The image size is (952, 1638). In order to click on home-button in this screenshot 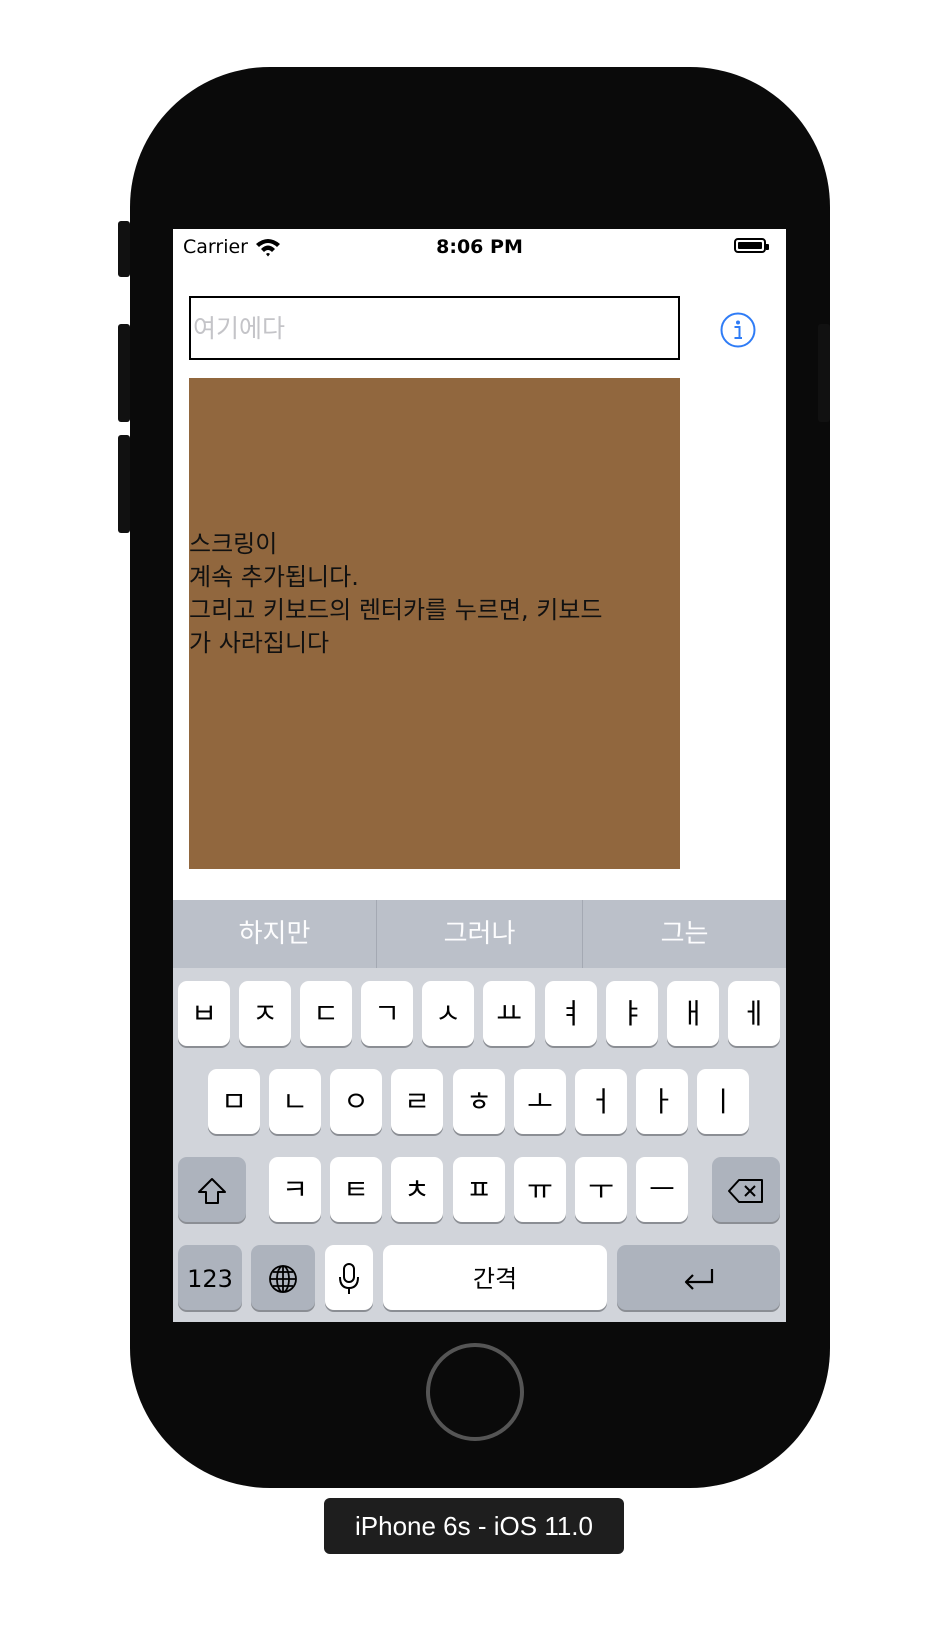, I will do `click(475, 1392)`.